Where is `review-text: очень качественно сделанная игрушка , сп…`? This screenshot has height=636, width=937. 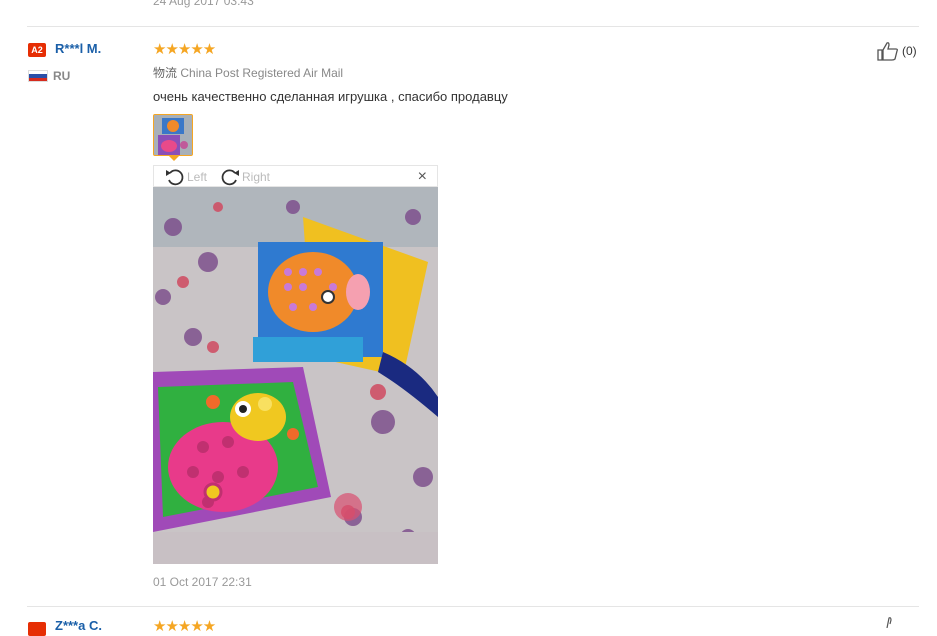 review-text: очень качественно сделанная игрушка , сп… is located at coordinates (330, 96).